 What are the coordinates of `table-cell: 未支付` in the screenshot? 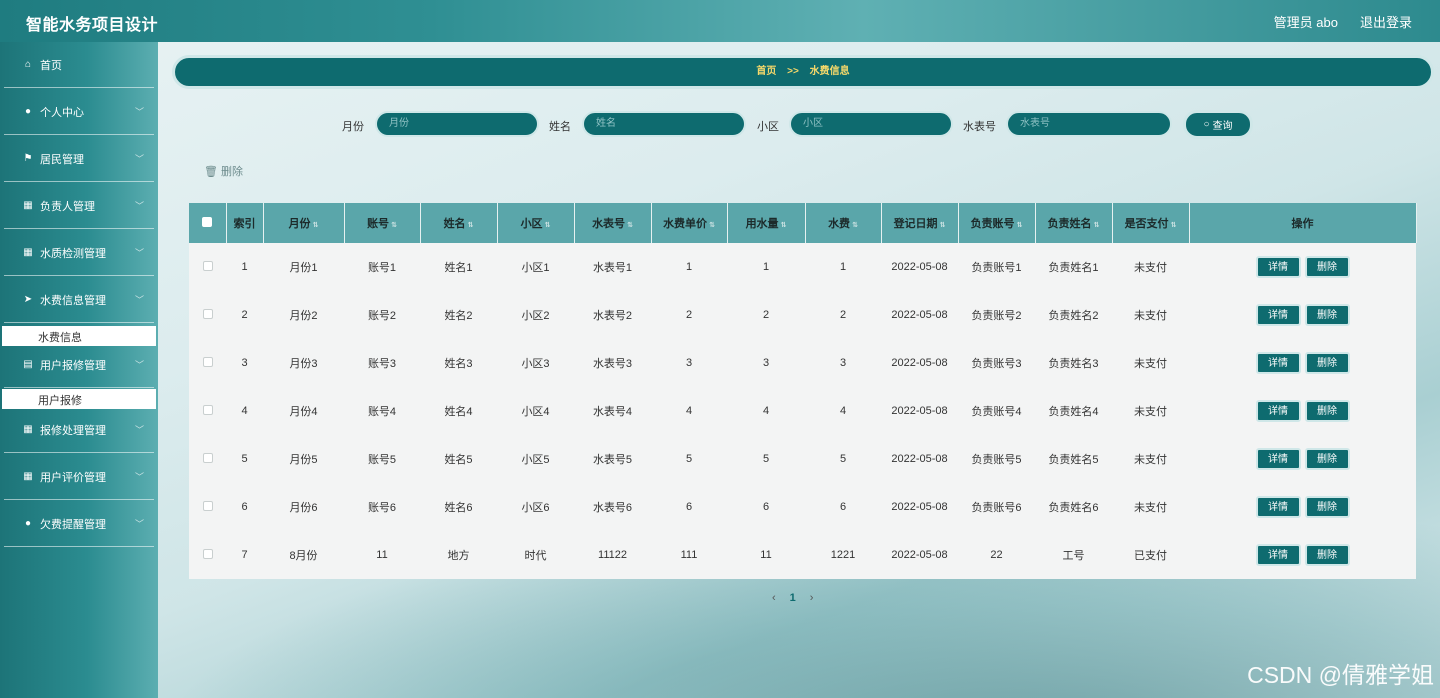 It's located at (1150, 412).